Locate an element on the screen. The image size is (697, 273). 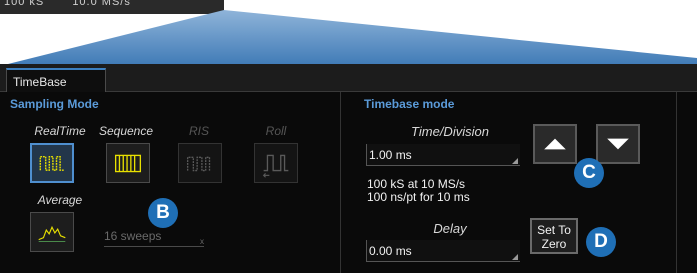
realtime-mode-button is located at coordinates (52, 163).